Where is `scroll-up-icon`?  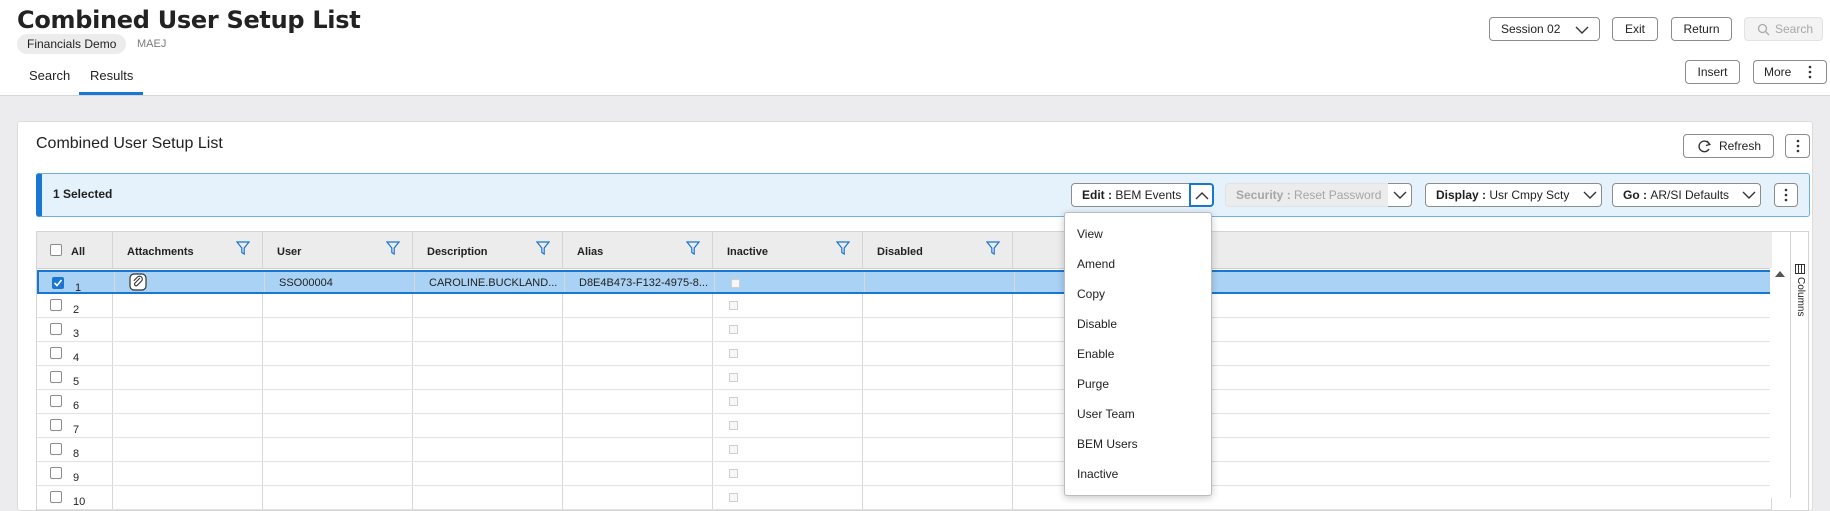 scroll-up-icon is located at coordinates (1780, 274).